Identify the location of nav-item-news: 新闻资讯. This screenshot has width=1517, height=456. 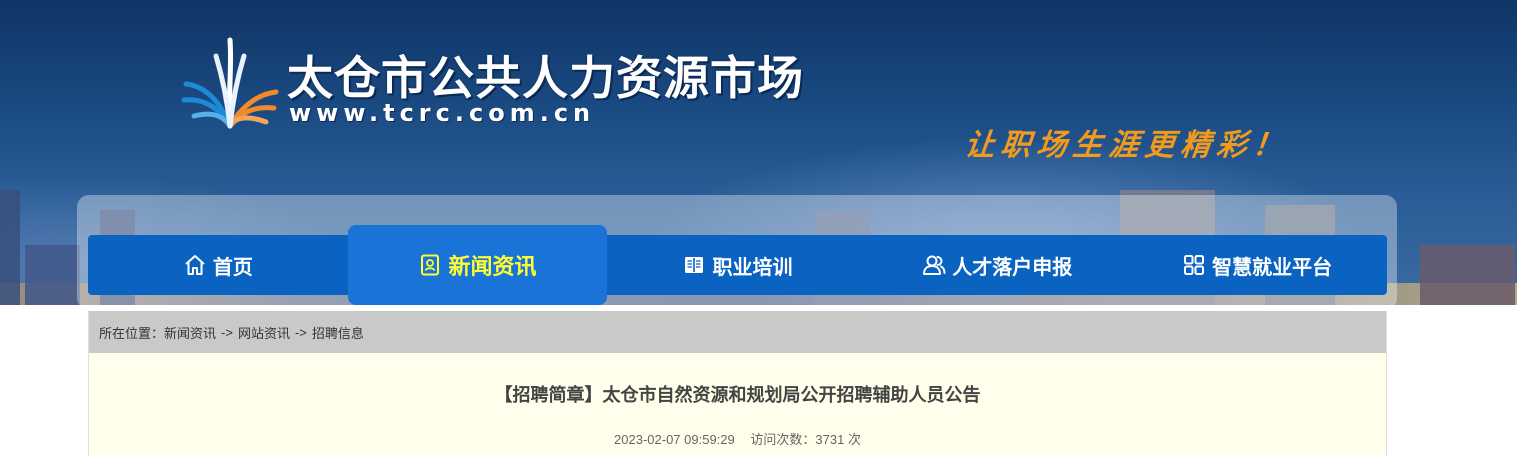
(477, 265).